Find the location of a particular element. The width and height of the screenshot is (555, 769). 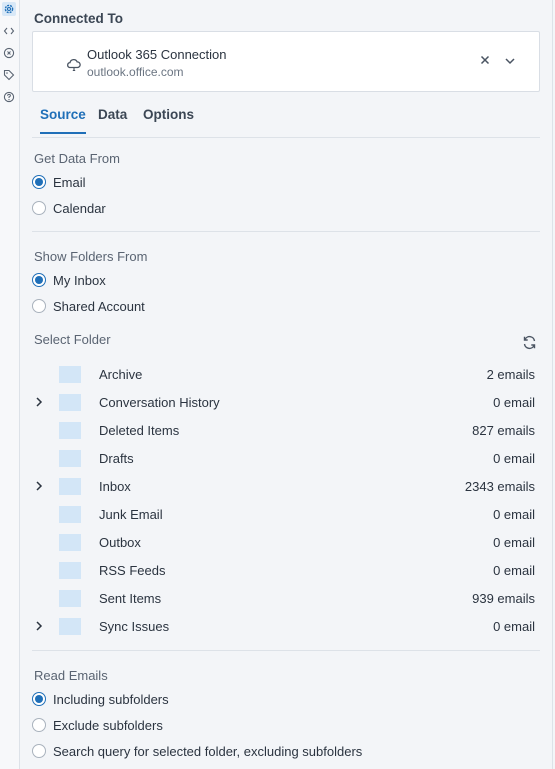

tab-options: Options is located at coordinates (168, 119).